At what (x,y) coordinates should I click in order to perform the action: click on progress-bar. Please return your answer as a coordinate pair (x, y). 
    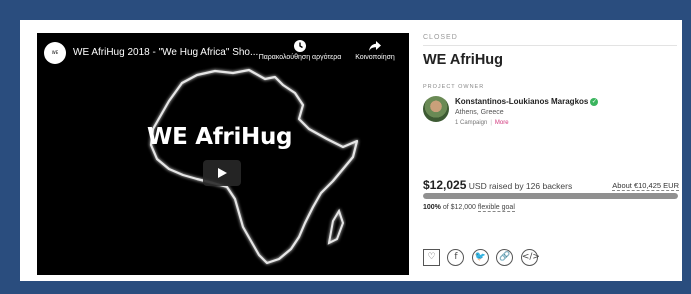
    Looking at the image, I should click on (550, 196).